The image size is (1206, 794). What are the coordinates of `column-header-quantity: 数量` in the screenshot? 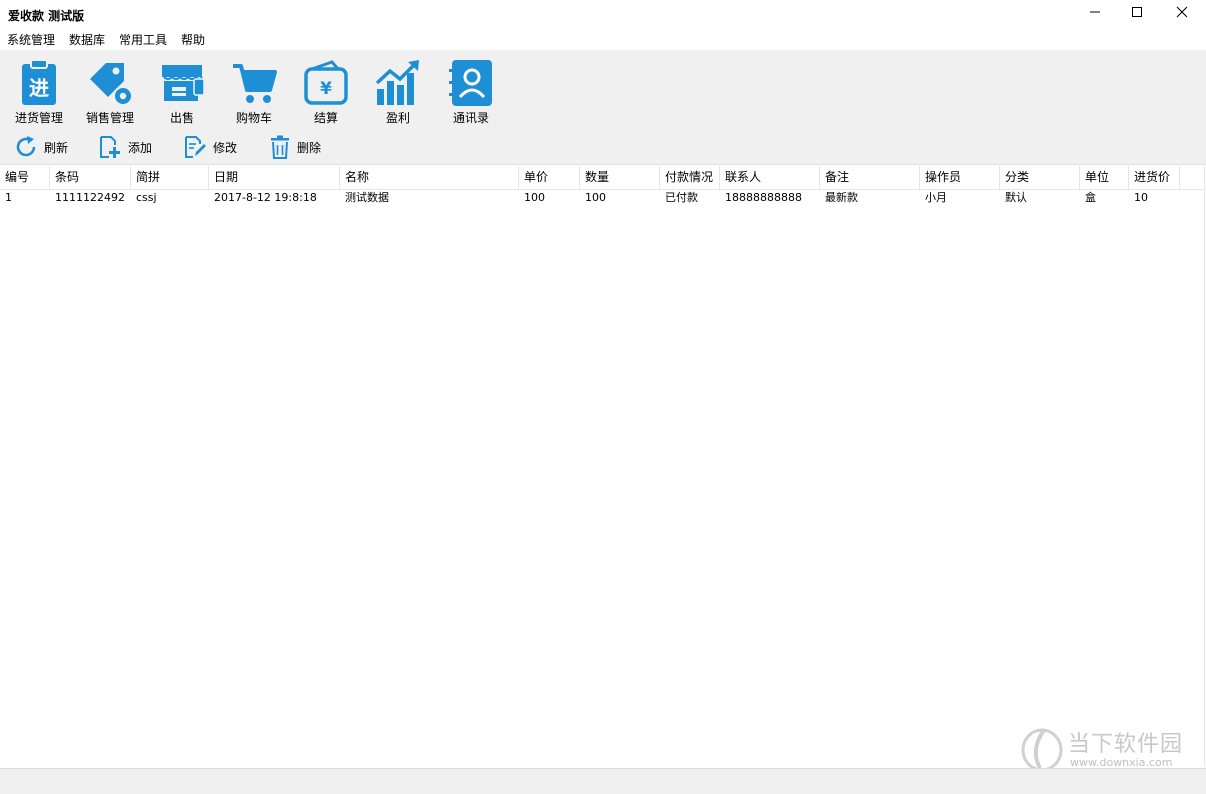 It's located at (620, 177).